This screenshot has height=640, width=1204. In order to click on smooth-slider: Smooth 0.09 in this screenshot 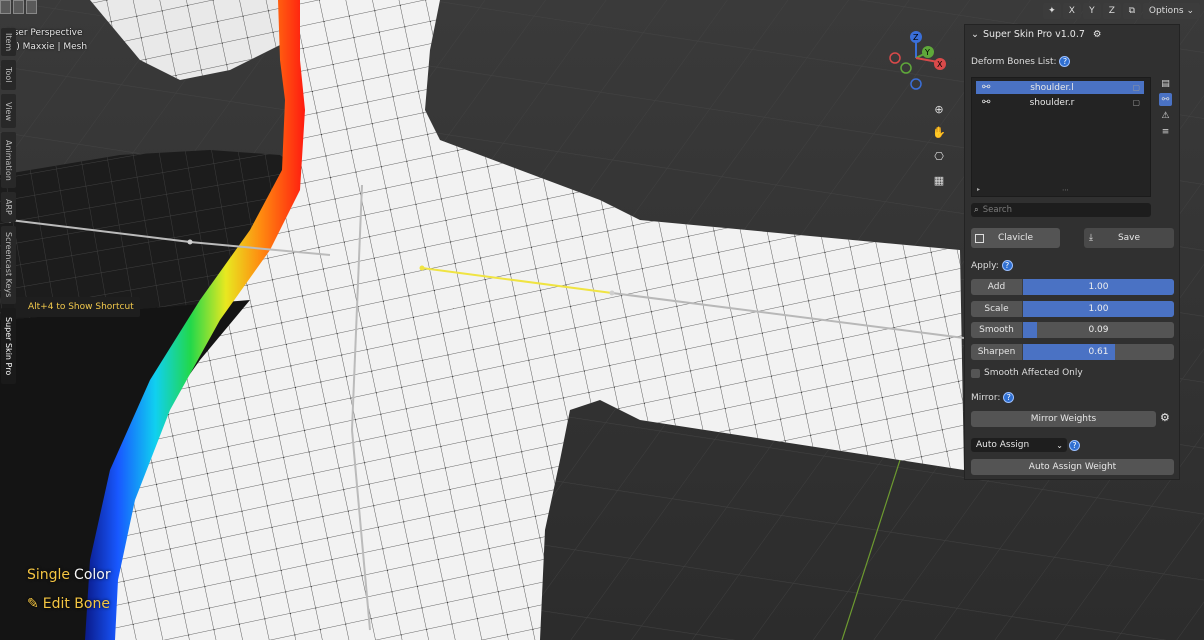, I will do `click(1072, 330)`.